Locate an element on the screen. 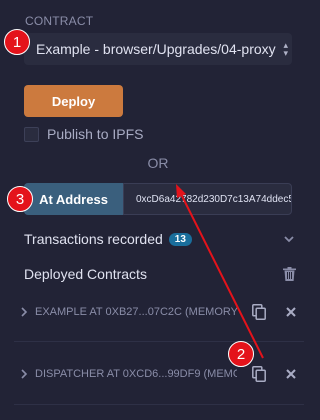 This screenshot has height=420, width=320. publish-ipfs-label: Publish to IPFS is located at coordinates (95, 134).